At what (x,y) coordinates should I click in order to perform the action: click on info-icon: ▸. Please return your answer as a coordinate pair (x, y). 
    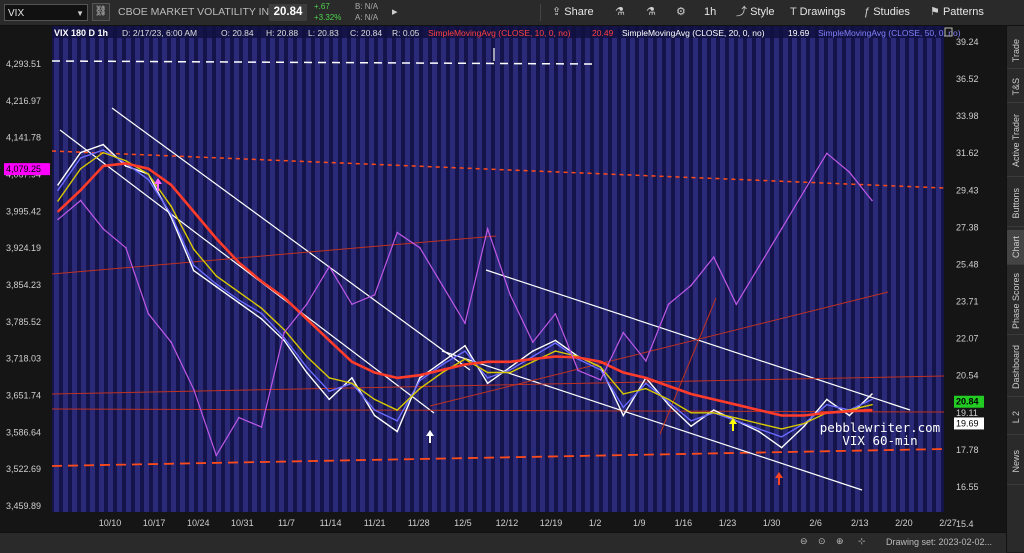
    Looking at the image, I should click on (395, 12).